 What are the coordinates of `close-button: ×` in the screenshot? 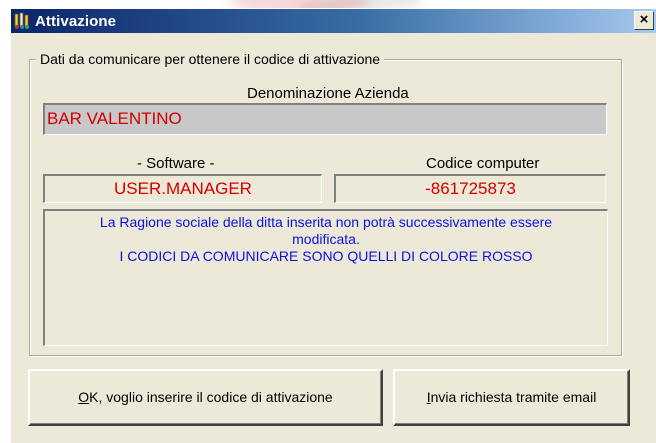 It's located at (644, 20).